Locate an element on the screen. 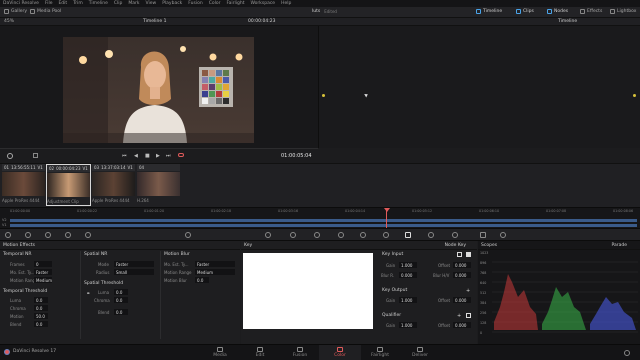 This screenshot has height=360, width=640. page-tab-color: Color is located at coordinates (340, 352).